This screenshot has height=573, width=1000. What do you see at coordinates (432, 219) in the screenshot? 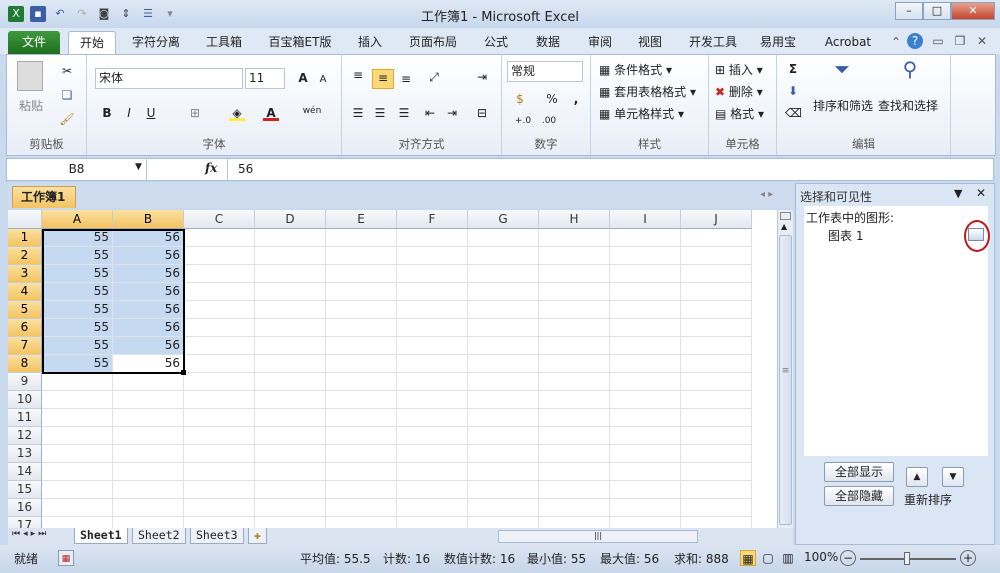
I see `column-header: F` at bounding box center [432, 219].